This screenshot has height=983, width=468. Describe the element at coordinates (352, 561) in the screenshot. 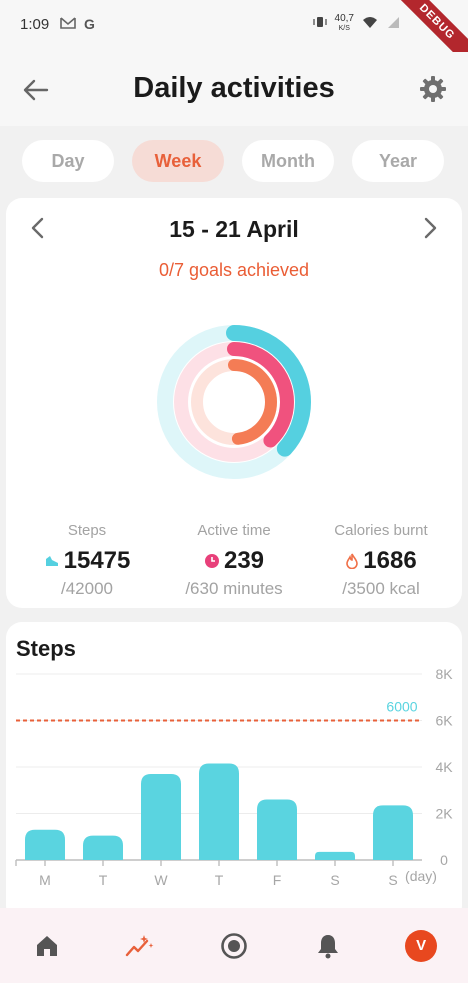

I see `flame-icon` at that location.